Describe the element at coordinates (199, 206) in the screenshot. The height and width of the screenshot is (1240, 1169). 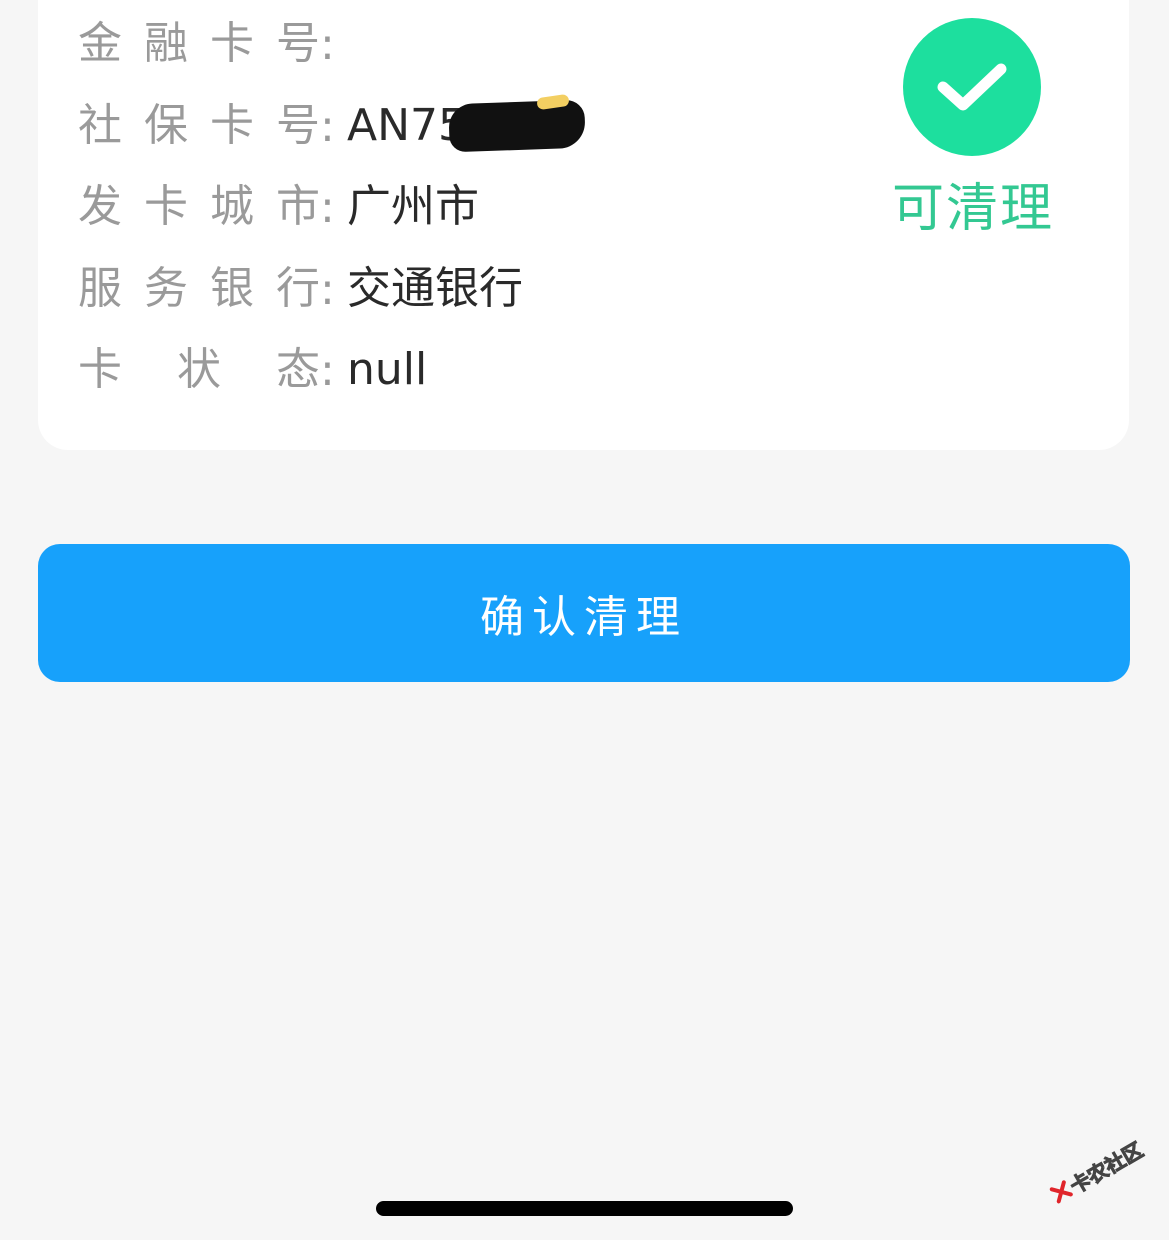
I see `issuing-city-label: 发 卡 城 市` at that location.